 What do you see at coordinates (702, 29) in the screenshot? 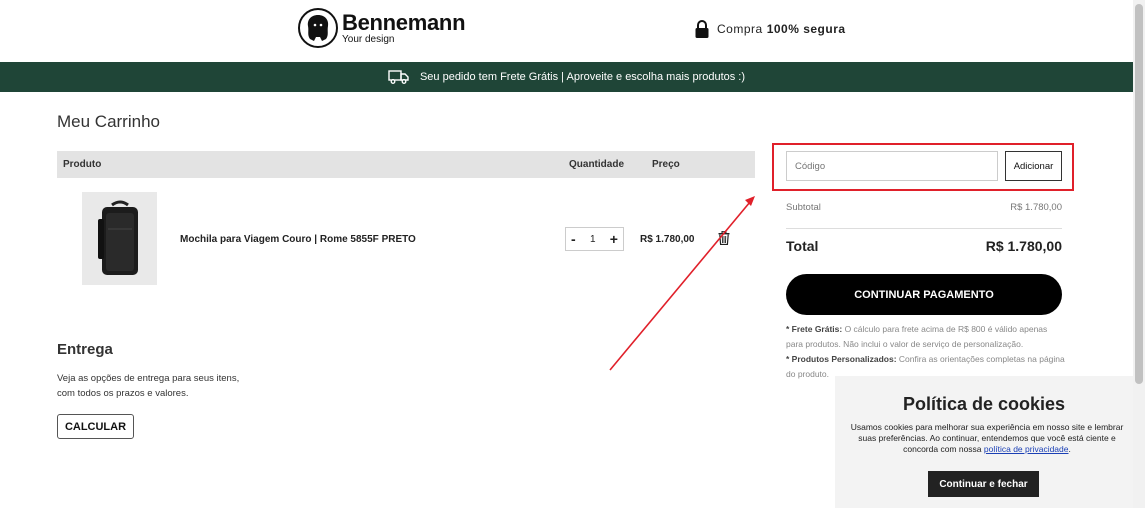
I see `lock-icon` at bounding box center [702, 29].